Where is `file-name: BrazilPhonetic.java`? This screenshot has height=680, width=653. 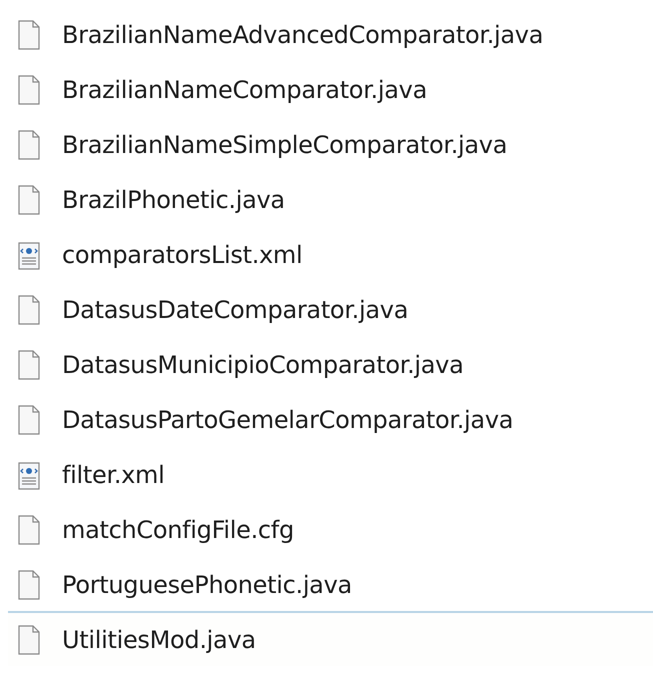 file-name: BrazilPhonetic.java is located at coordinates (173, 200).